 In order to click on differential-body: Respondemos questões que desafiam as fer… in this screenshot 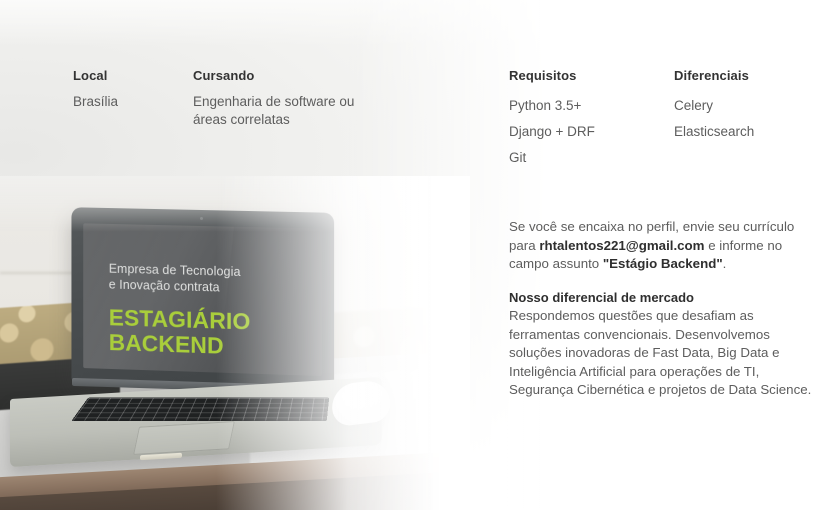, I will do `click(660, 352)`.